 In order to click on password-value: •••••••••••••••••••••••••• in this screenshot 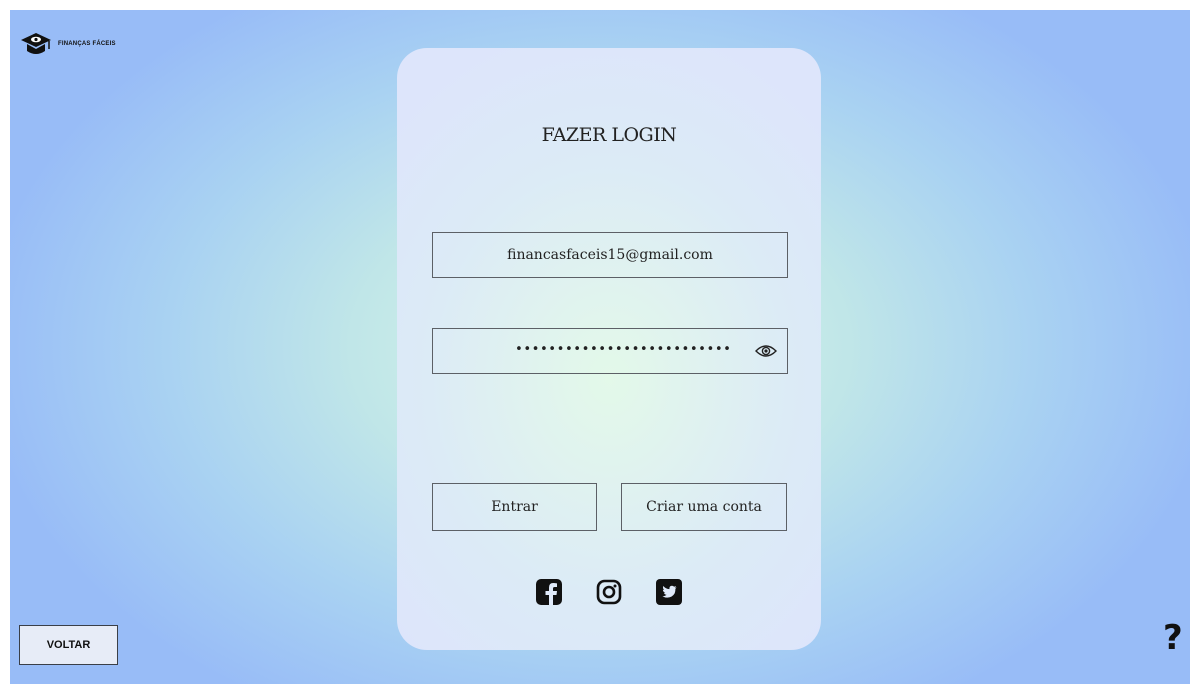, I will do `click(623, 349)`.